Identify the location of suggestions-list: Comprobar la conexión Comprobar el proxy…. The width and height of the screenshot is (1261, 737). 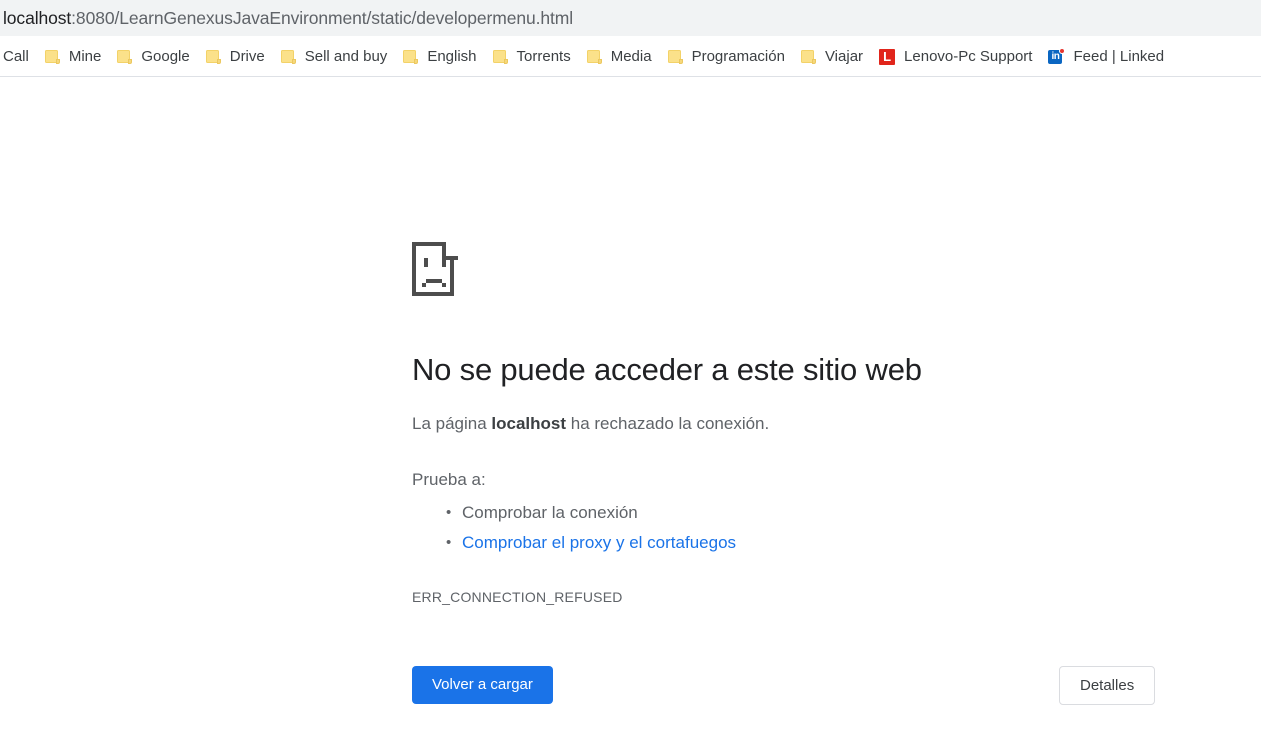
(762, 528).